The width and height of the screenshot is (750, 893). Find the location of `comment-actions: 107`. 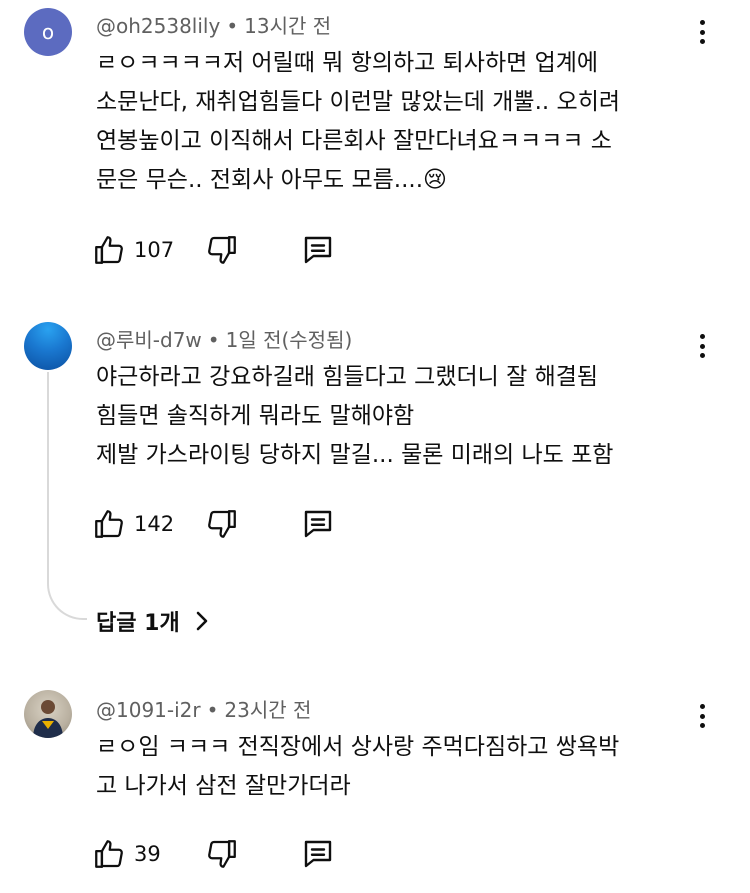

comment-actions: 107 is located at coordinates (215, 250).